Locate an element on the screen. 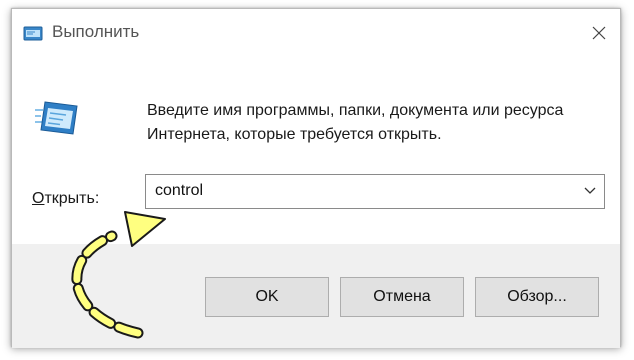 Image resolution: width=634 pixels, height=360 pixels. open-command-combobox: control is located at coordinates (375, 191).